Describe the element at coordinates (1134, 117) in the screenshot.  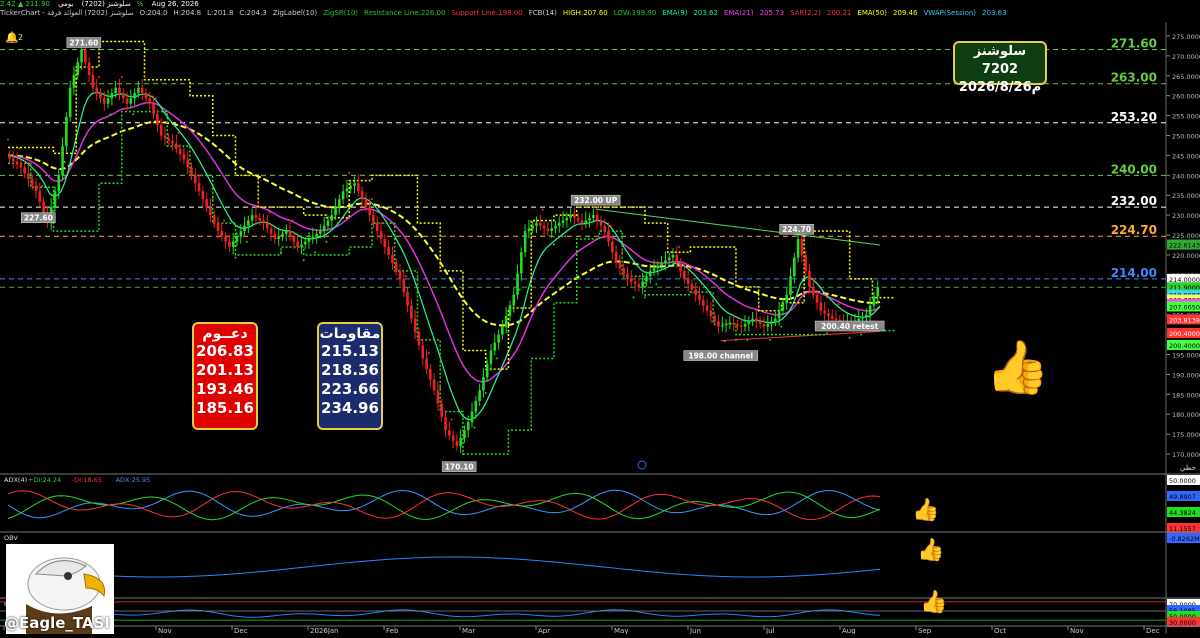
I see `level-label: 253.20` at that location.